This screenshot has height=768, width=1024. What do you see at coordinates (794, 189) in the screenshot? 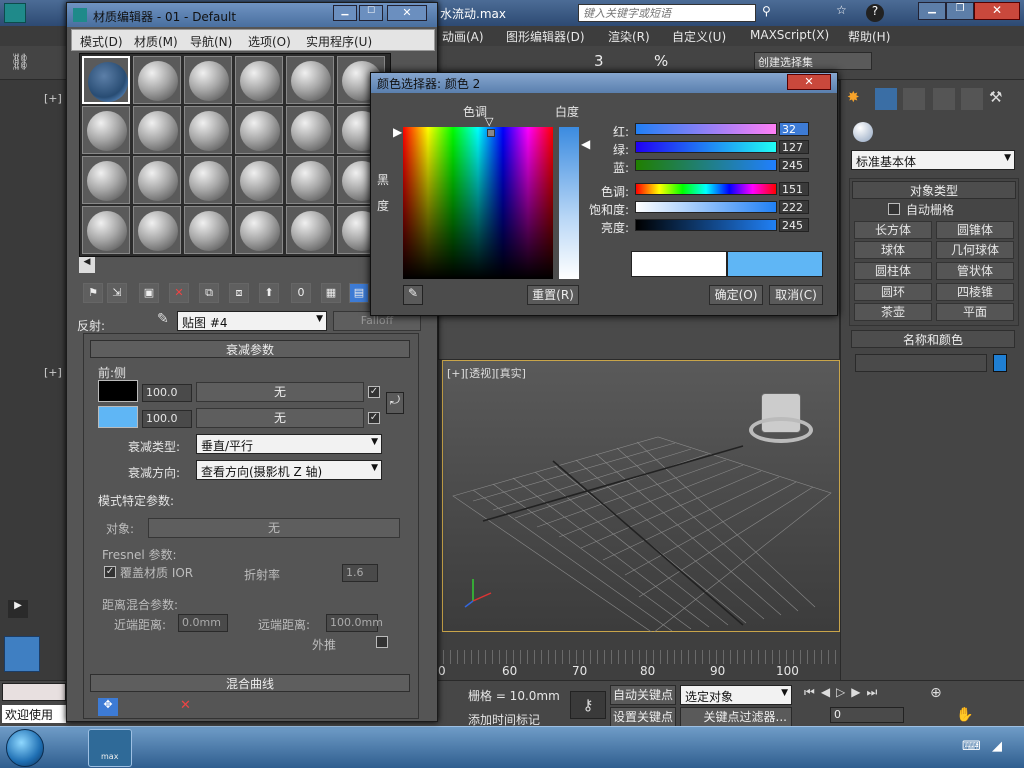
I see `hue-value-field: 151` at bounding box center [794, 189].